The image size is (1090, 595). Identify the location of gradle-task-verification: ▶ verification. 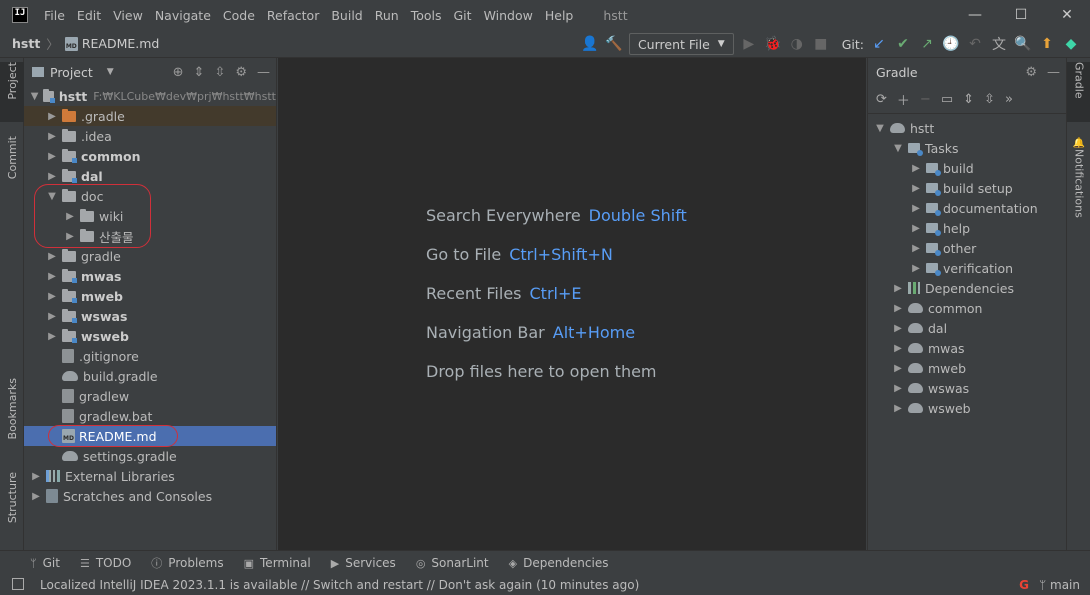
(967, 268).